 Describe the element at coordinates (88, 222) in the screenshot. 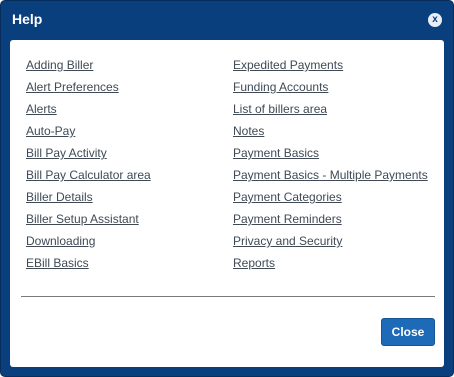

I see `help-link-biller-setup-assistant: Biller Setup Assistant` at that location.